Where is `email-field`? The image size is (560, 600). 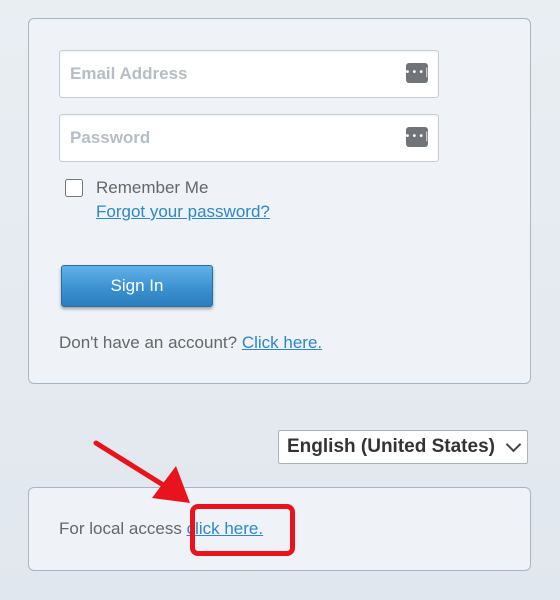
email-field is located at coordinates (249, 74).